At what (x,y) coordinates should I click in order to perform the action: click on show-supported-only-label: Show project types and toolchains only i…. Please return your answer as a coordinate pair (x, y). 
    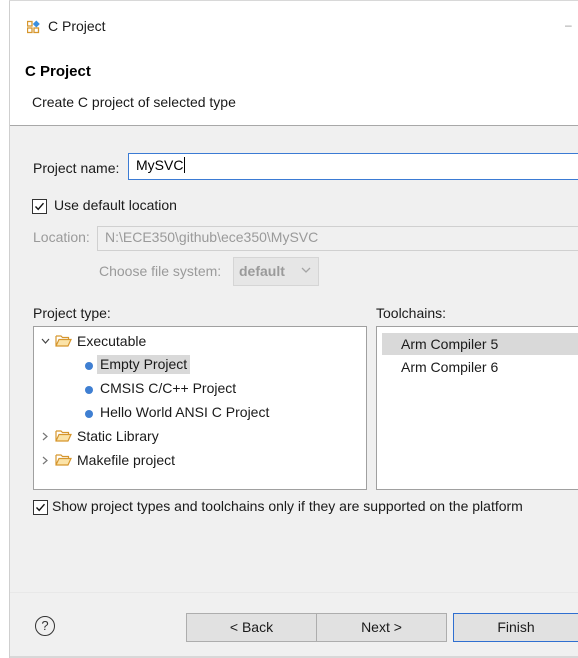
    Looking at the image, I should click on (287, 506).